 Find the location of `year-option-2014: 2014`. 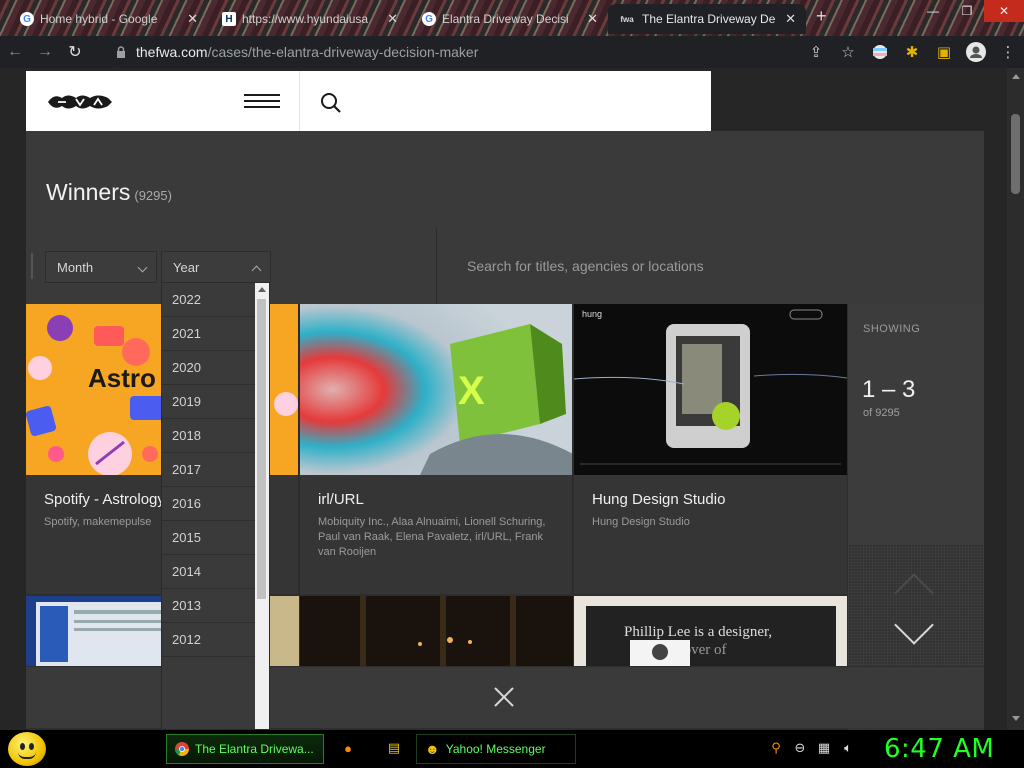

year-option-2014: 2014 is located at coordinates (209, 572).